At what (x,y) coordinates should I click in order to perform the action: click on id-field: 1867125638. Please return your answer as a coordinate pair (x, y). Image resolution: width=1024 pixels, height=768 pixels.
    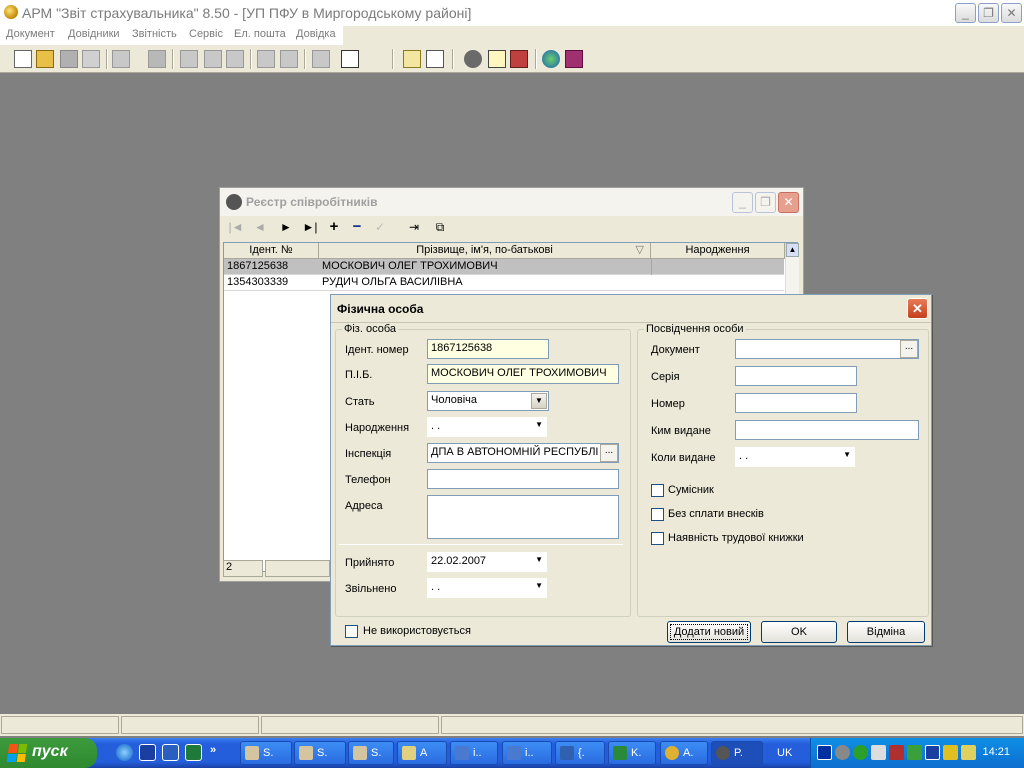
    Looking at the image, I should click on (488, 349).